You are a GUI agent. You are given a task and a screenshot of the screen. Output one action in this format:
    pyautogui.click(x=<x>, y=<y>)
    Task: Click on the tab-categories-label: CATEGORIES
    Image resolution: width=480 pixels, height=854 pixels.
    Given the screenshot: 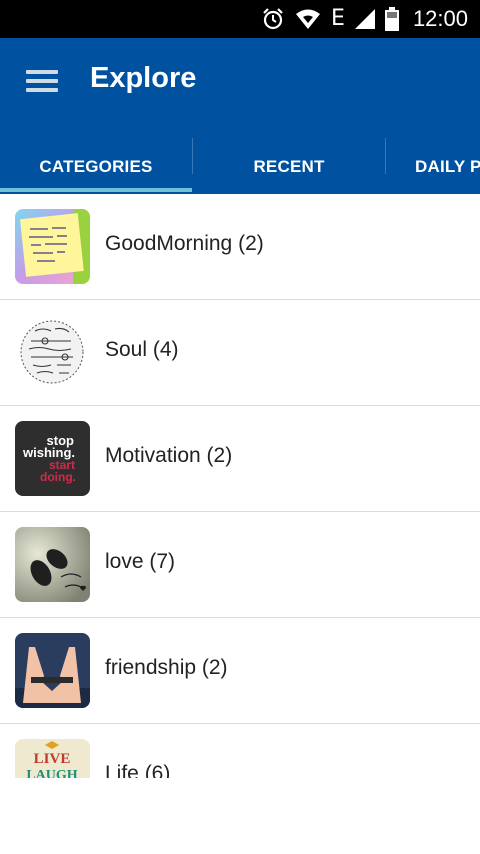 What is the action you would take?
    pyautogui.click(x=96, y=166)
    